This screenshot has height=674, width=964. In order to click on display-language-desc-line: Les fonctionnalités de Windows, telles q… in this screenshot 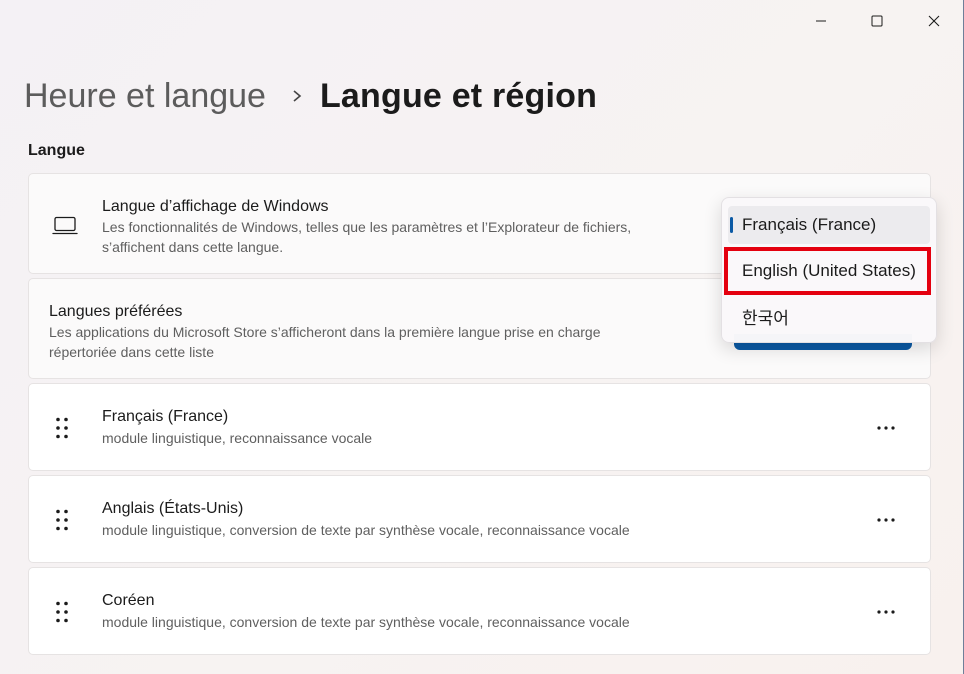, I will do `click(367, 227)`.